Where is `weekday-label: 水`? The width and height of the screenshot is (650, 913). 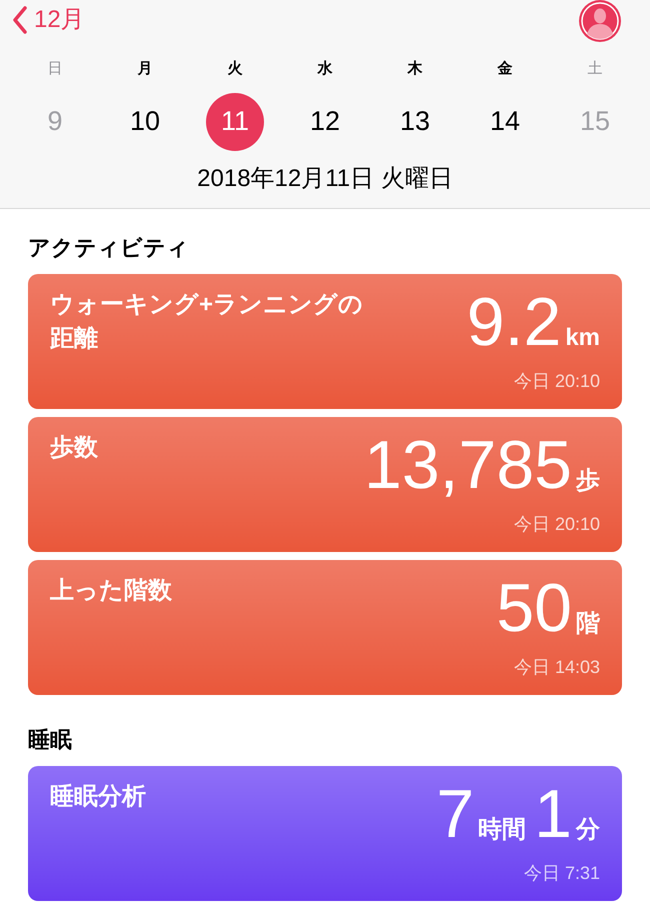 weekday-label: 水 is located at coordinates (325, 69).